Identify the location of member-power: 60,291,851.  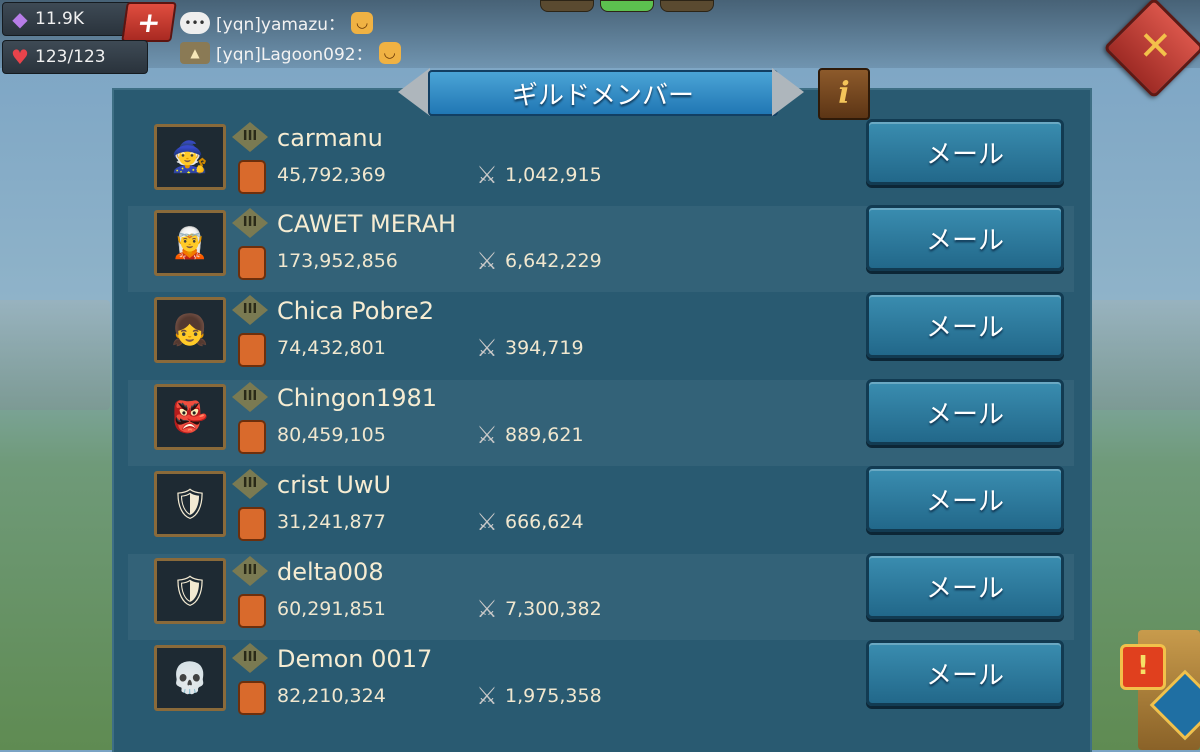
(331, 609).